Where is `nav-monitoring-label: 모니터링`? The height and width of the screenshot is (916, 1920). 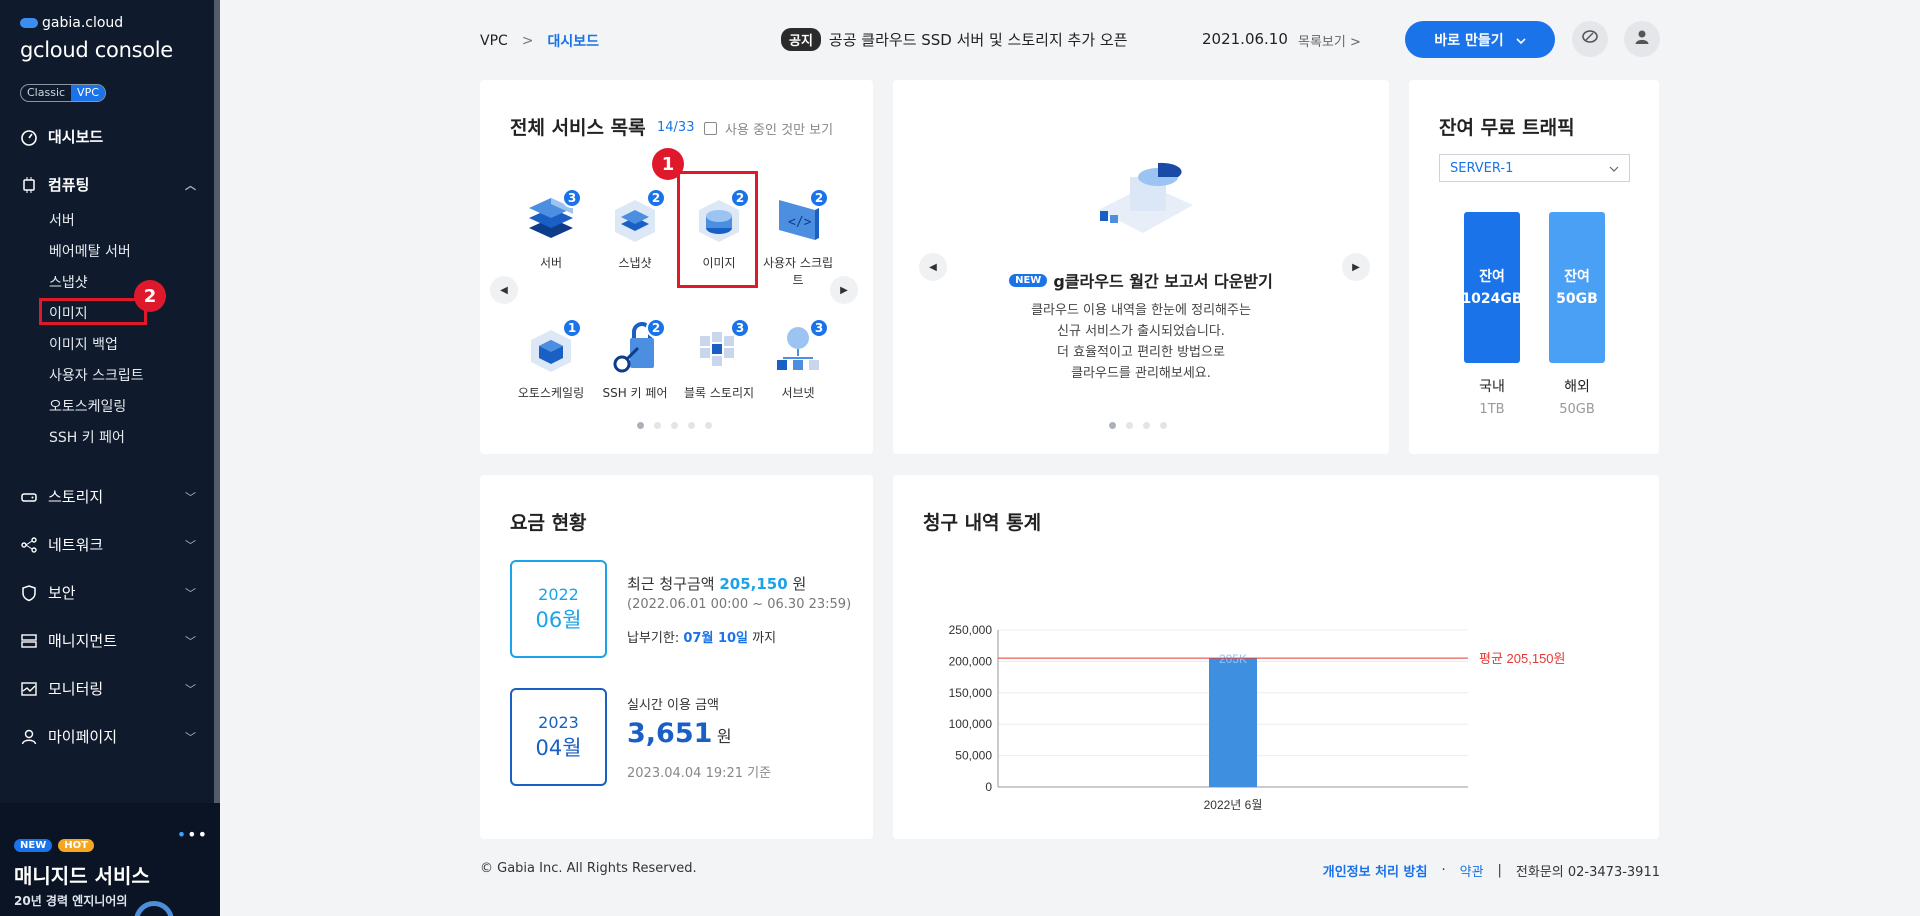
nav-monitoring-label: 모니터링 is located at coordinates (76, 689).